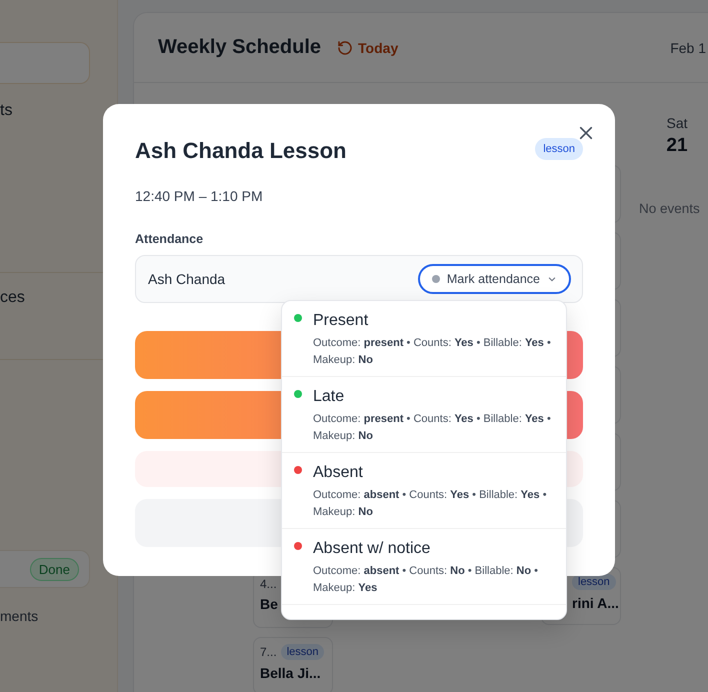 This screenshot has width=708, height=692. What do you see at coordinates (187, 279) in the screenshot?
I see `student-name: Ash Chanda` at bounding box center [187, 279].